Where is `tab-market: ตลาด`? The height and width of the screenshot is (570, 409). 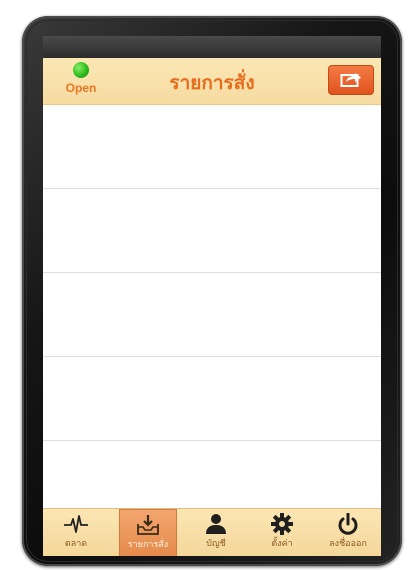 tab-market: ตลาด is located at coordinates (76, 532).